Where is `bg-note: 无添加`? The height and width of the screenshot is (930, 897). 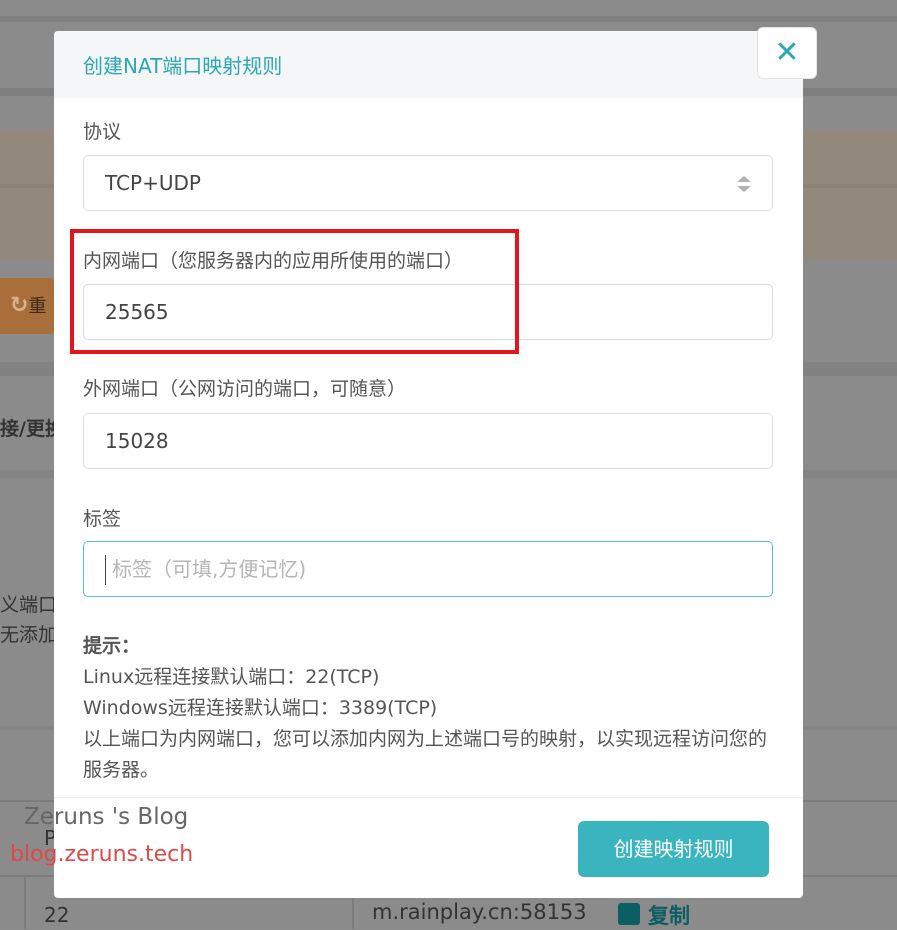 bg-note: 无添加 is located at coordinates (29, 635).